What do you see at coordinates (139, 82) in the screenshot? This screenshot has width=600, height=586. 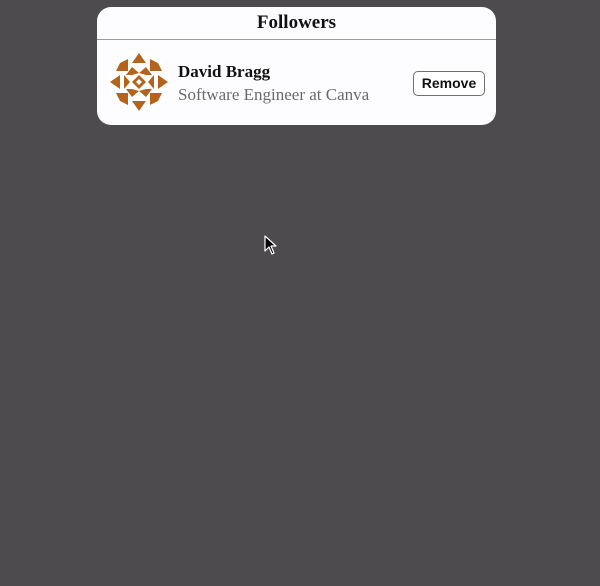 I see `avatar` at bounding box center [139, 82].